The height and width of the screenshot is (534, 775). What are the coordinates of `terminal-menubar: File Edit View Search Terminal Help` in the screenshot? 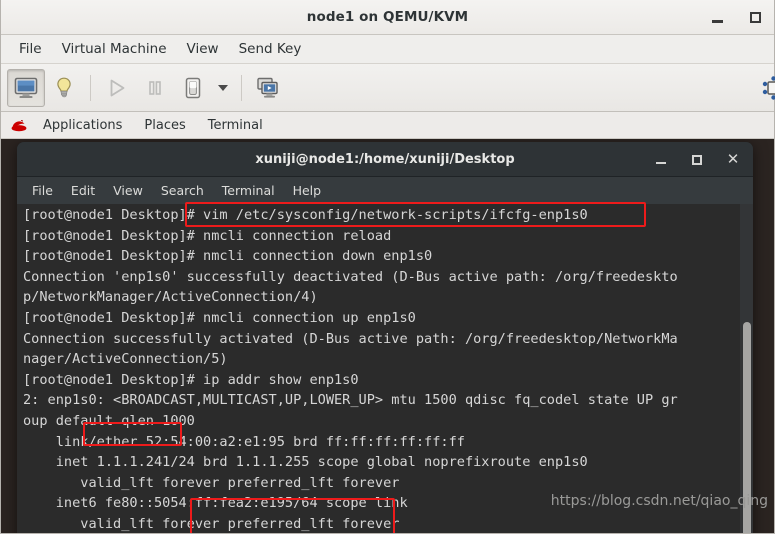 It's located at (385, 190).